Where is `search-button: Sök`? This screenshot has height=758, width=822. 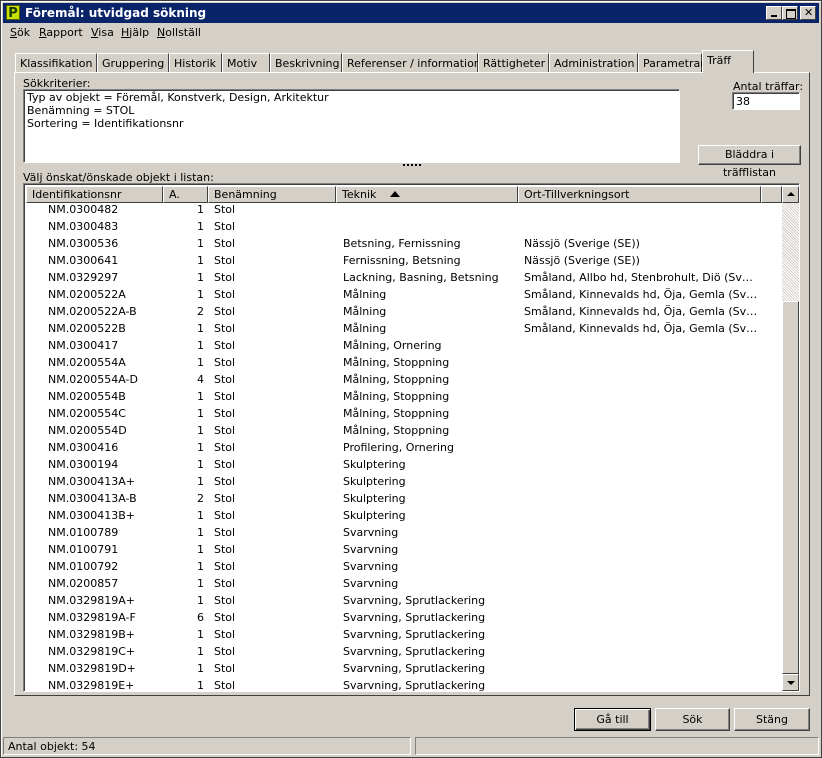 search-button: Sök is located at coordinates (692, 719).